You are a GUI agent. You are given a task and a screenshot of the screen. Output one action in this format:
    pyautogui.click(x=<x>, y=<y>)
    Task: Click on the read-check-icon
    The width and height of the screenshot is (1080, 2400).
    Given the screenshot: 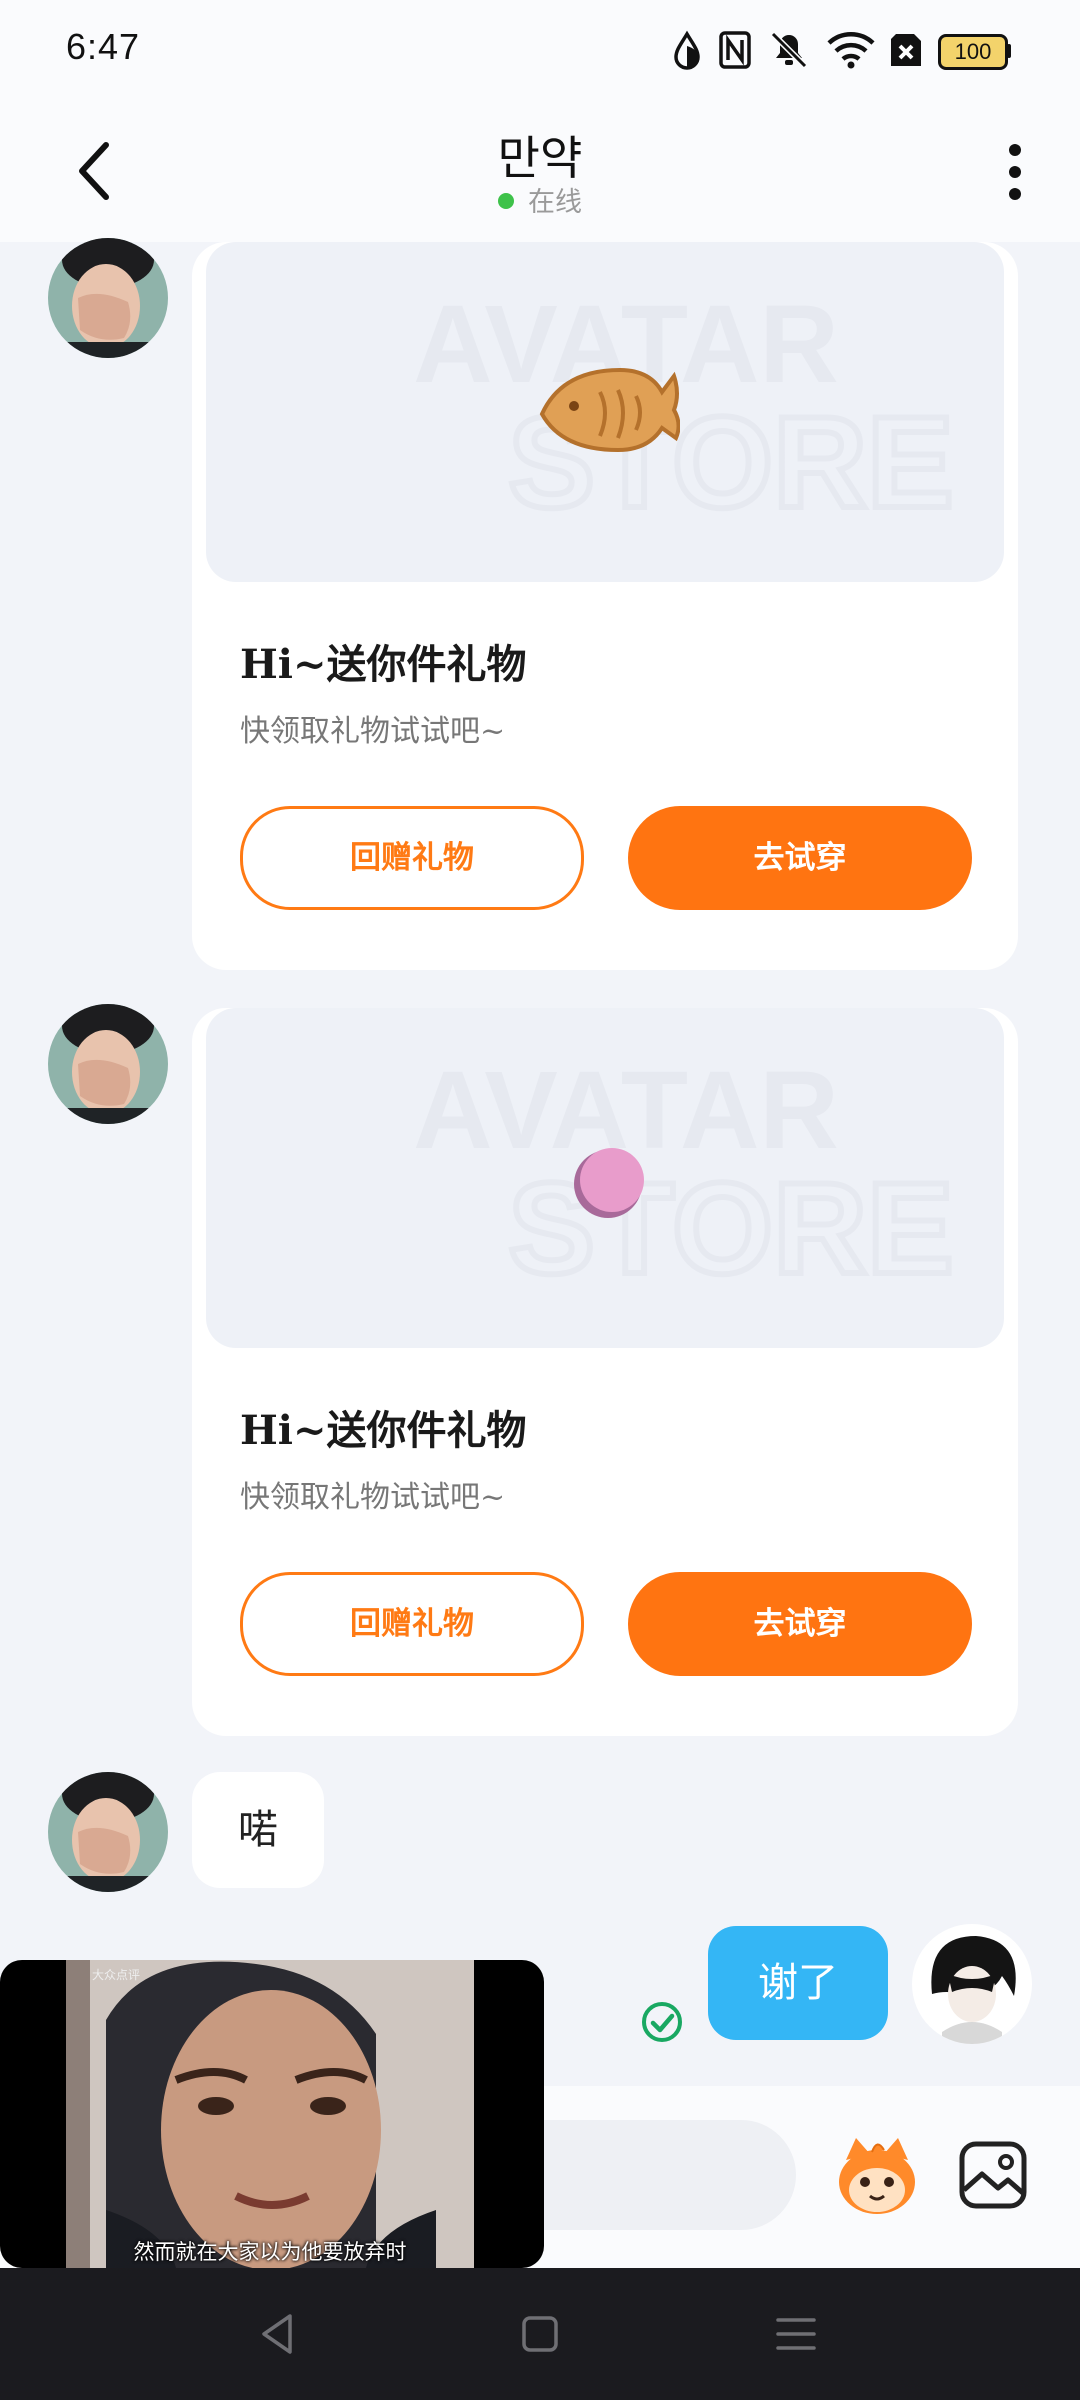 What is the action you would take?
    pyautogui.click(x=662, y=2022)
    